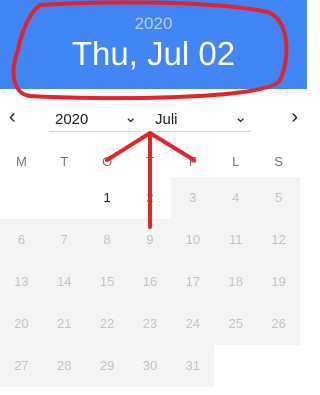  I want to click on day-cell: 7, so click(64, 240).